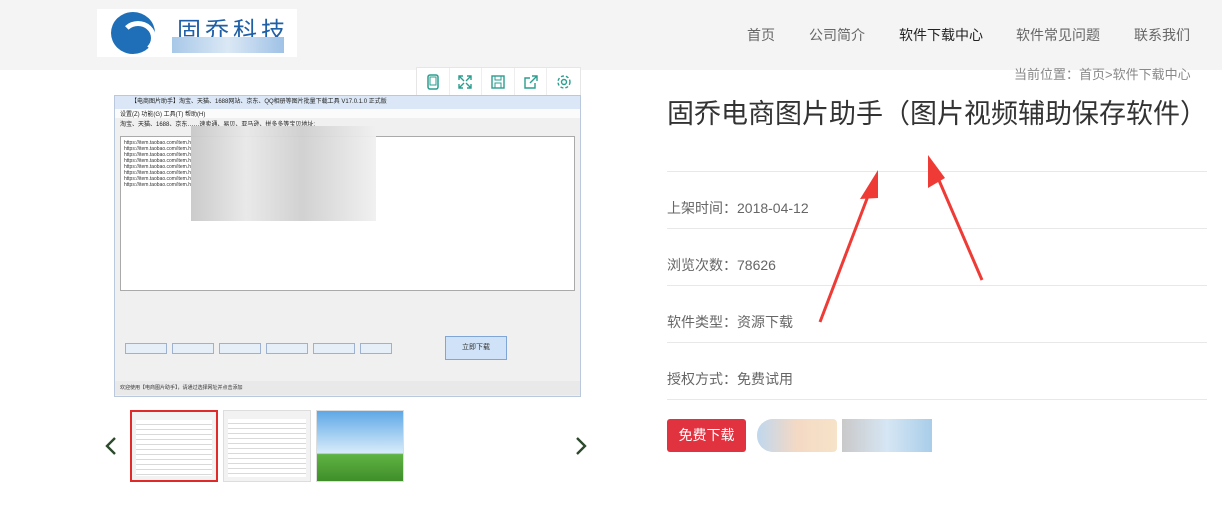 The image size is (1222, 518). I want to click on settings-icon, so click(563, 82).